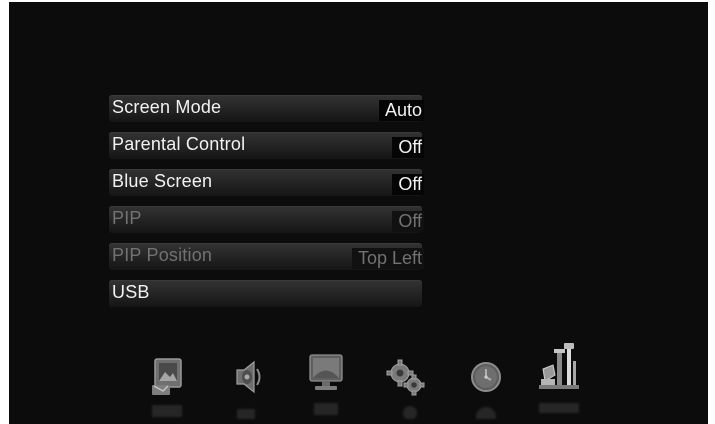  What do you see at coordinates (559, 369) in the screenshot?
I see `tools-icon` at bounding box center [559, 369].